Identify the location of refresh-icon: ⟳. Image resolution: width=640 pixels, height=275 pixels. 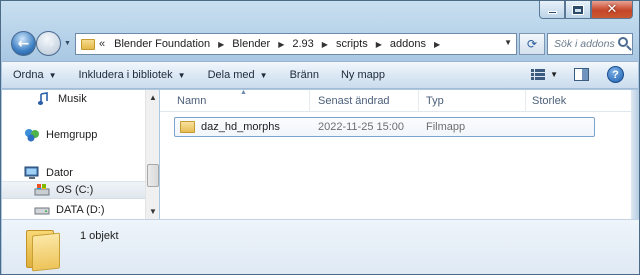
(532, 44).